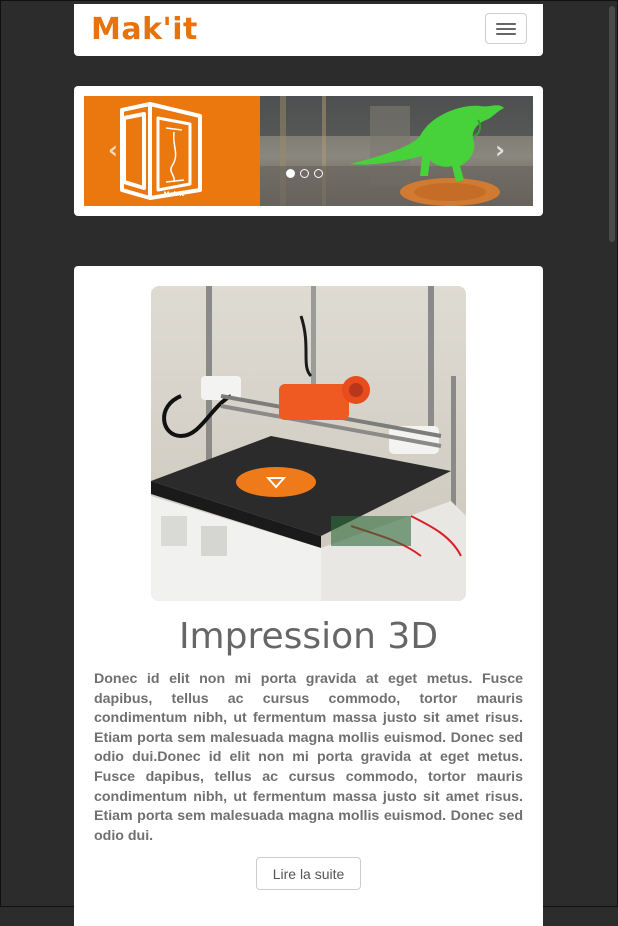 This screenshot has width=618, height=926. I want to click on carousel: Mak'it ‹ ›, so click(308, 151).